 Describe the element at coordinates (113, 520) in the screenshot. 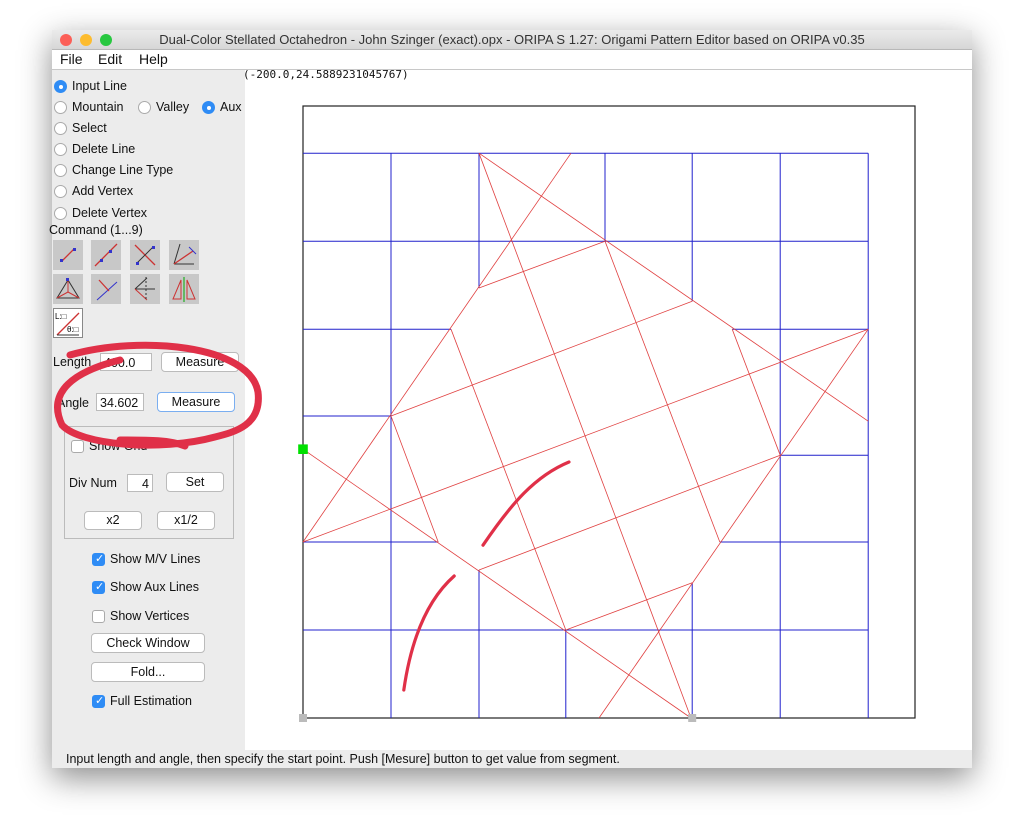

I see `grid-x2-button: x2` at that location.